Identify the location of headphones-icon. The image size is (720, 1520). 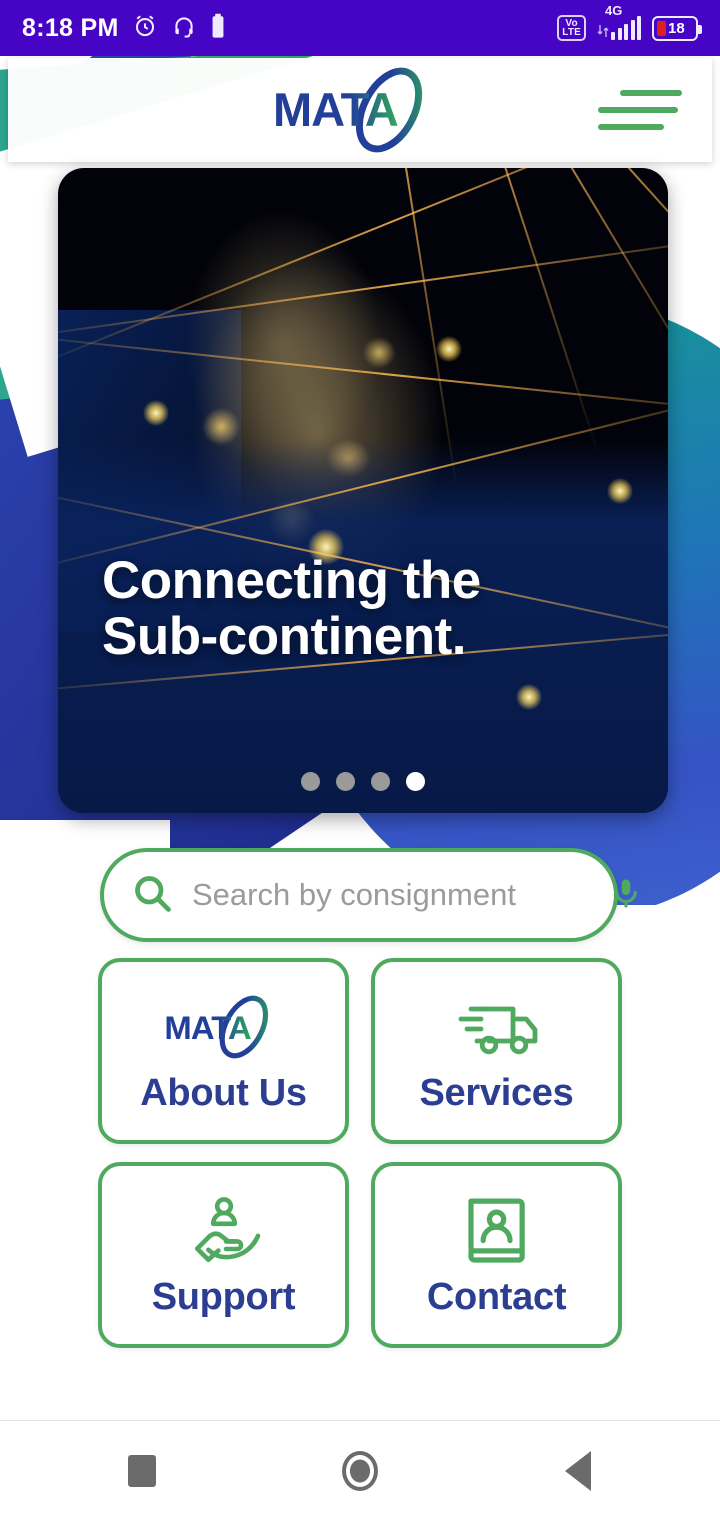
(184, 28).